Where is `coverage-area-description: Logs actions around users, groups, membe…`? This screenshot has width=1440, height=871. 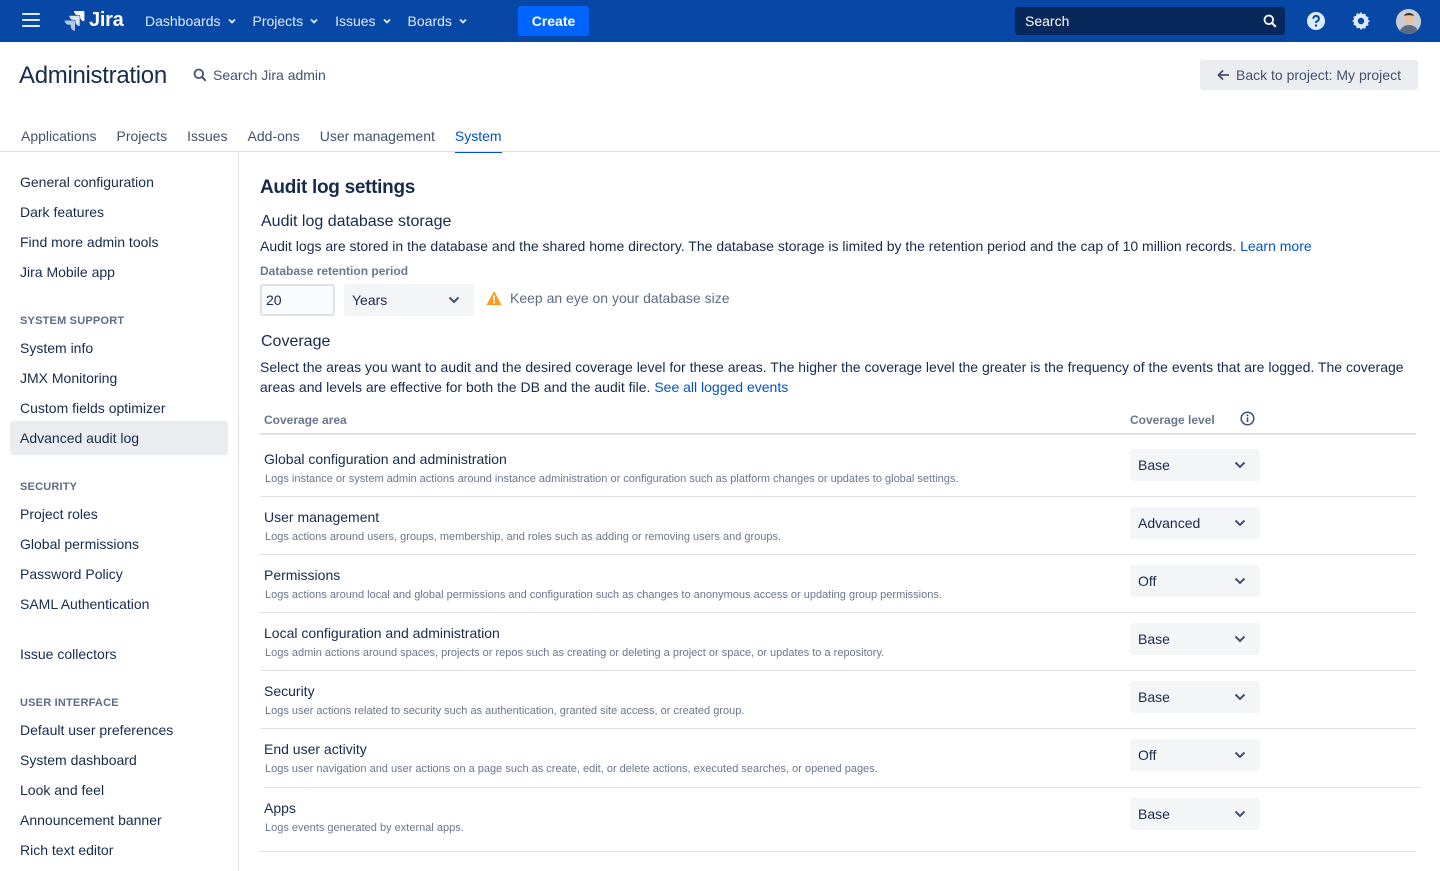 coverage-area-description: Logs actions around users, groups, membe… is located at coordinates (523, 537).